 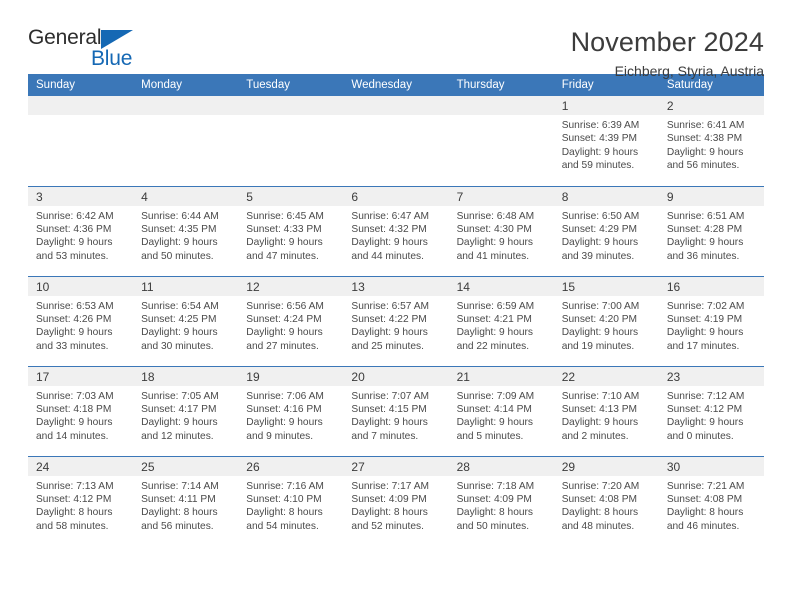 I want to click on info-line-daylight-2: and 56 minutes., so click(x=703, y=166).